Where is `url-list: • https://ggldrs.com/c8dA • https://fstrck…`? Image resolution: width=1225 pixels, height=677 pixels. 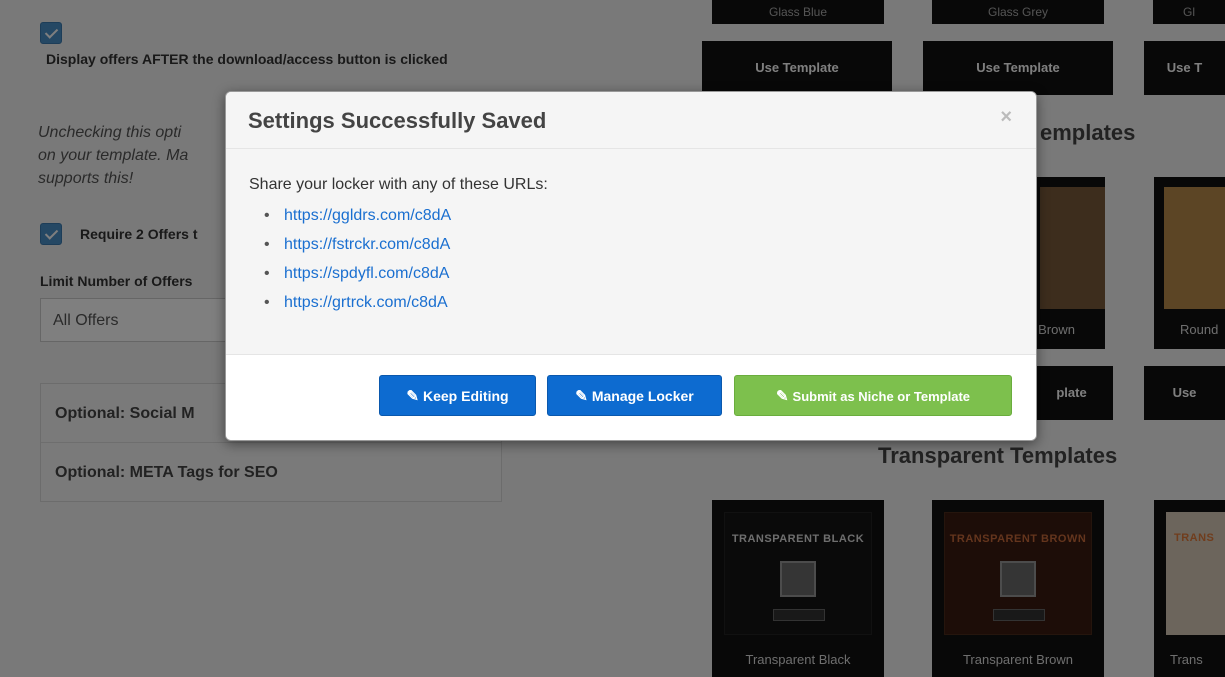 url-list: • https://ggldrs.com/c8dA • https://fstrck… is located at coordinates (357, 259).